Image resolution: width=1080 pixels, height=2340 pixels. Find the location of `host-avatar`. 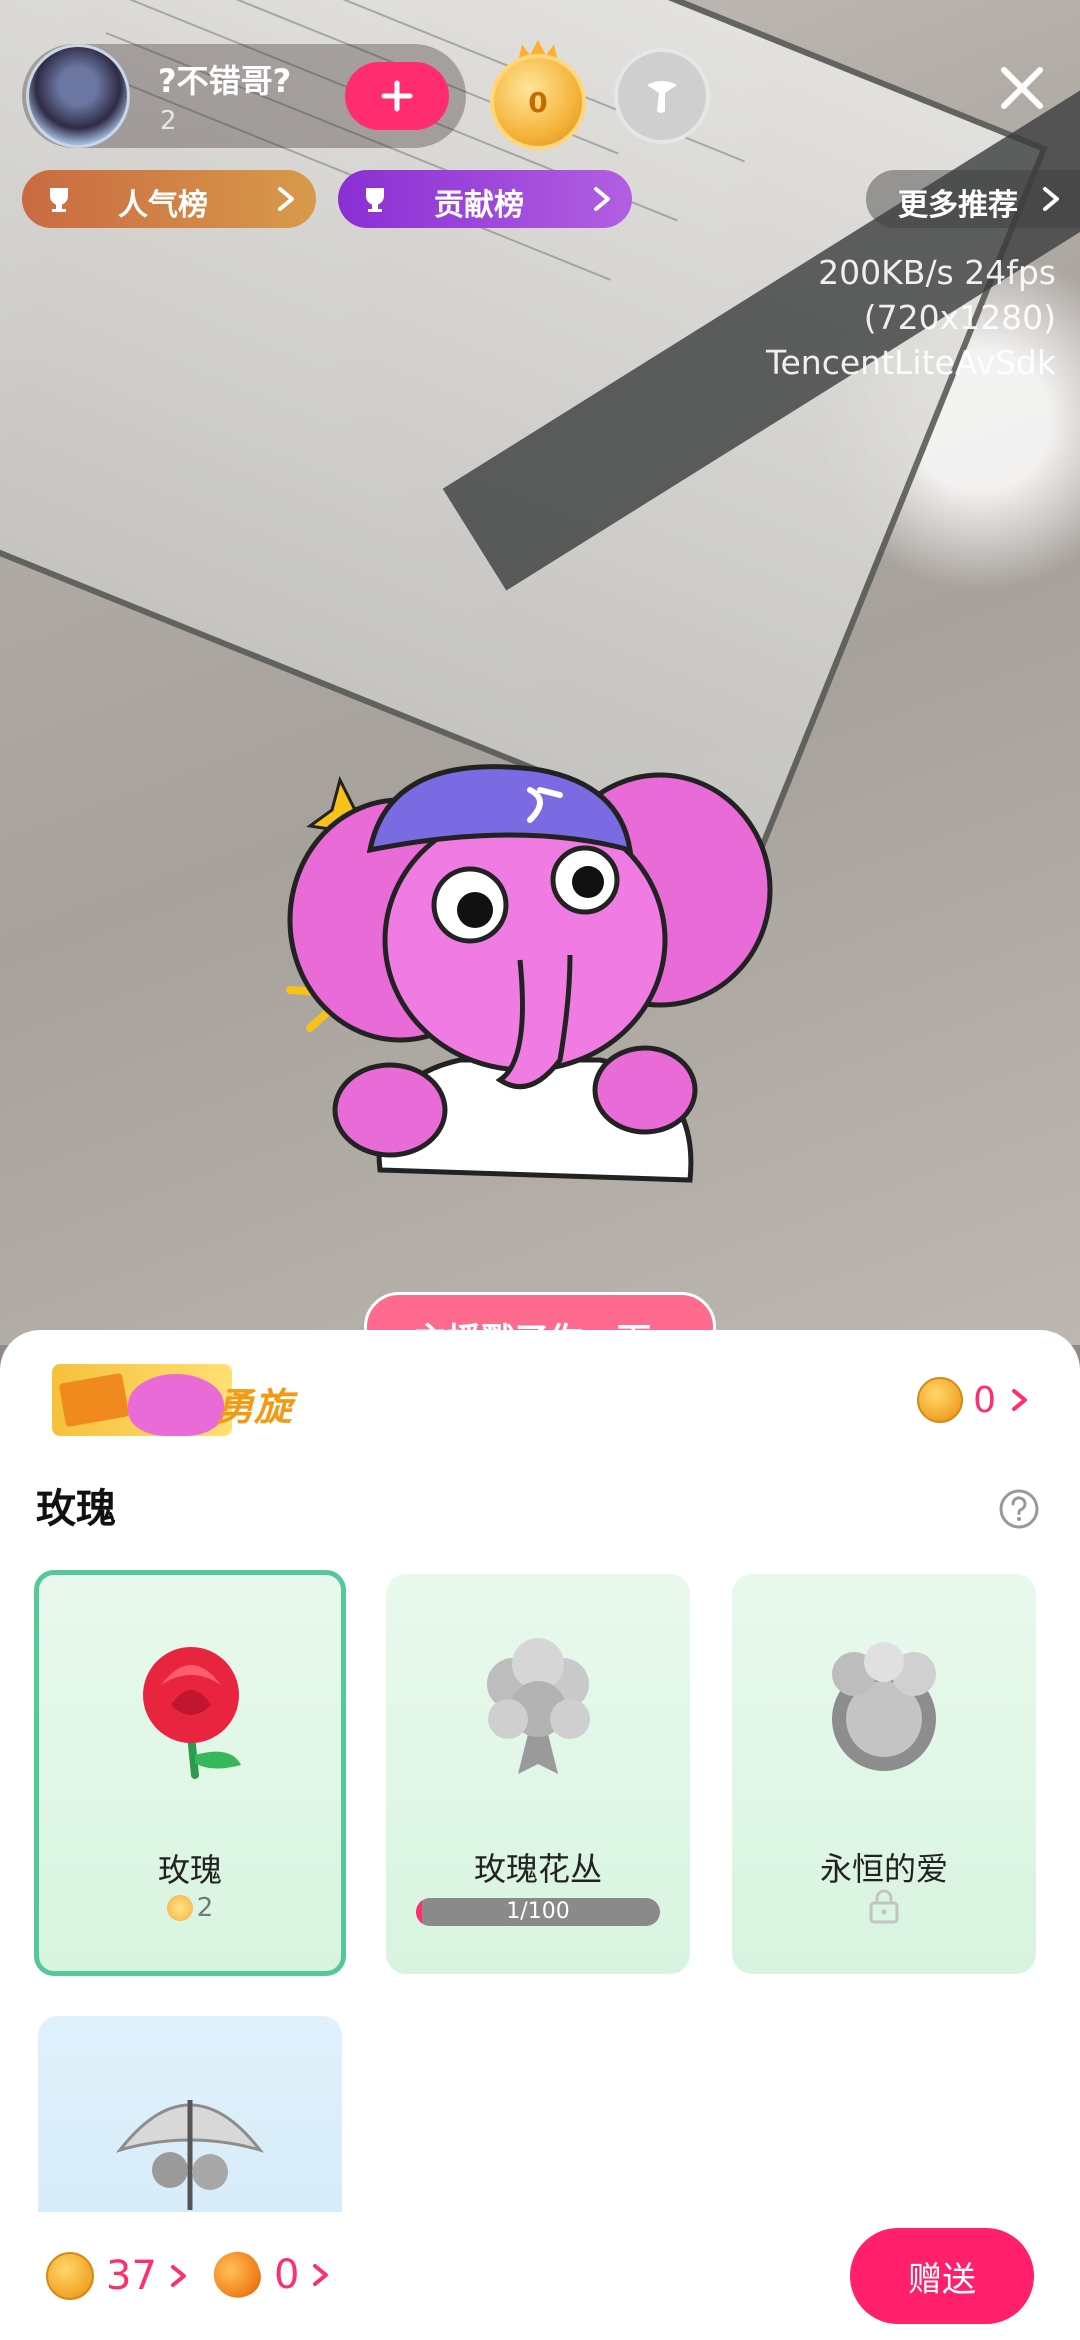

host-avatar is located at coordinates (78, 96).